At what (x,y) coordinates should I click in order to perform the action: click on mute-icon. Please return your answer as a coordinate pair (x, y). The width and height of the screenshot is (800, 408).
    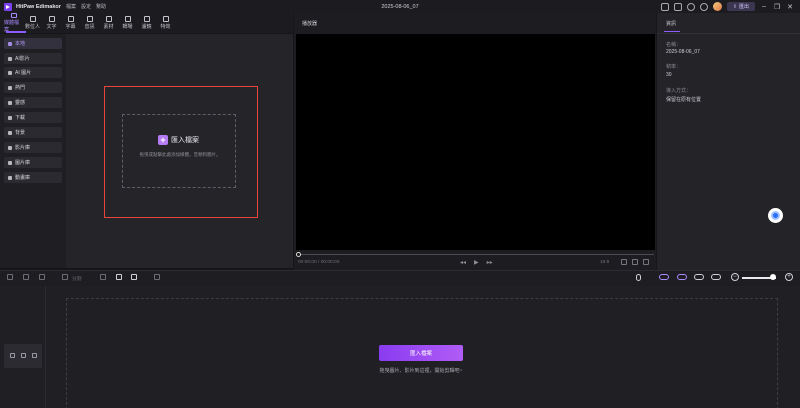
    Looking at the image, I should click on (34, 355).